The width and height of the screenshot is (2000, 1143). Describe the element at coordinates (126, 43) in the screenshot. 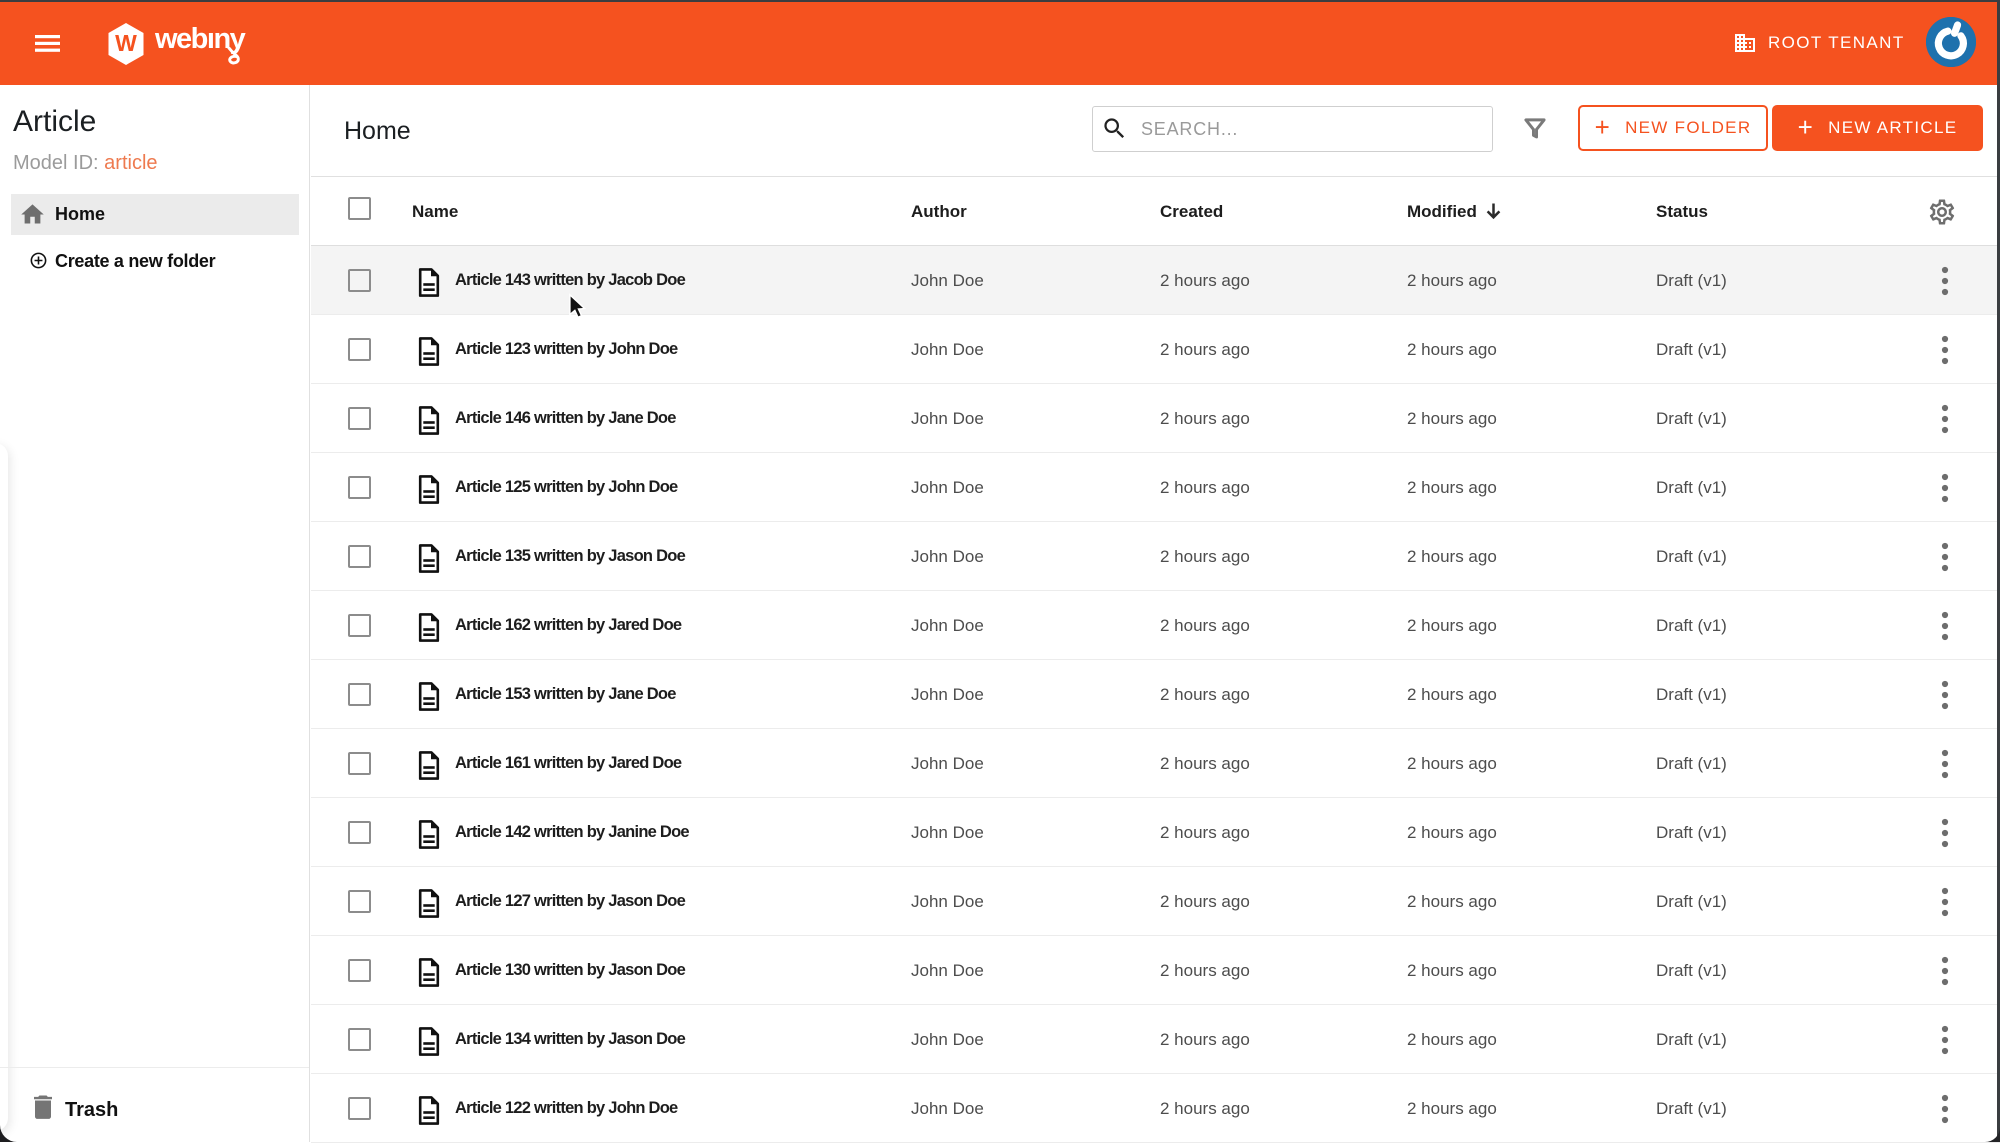

I see `svg-text: W` at that location.